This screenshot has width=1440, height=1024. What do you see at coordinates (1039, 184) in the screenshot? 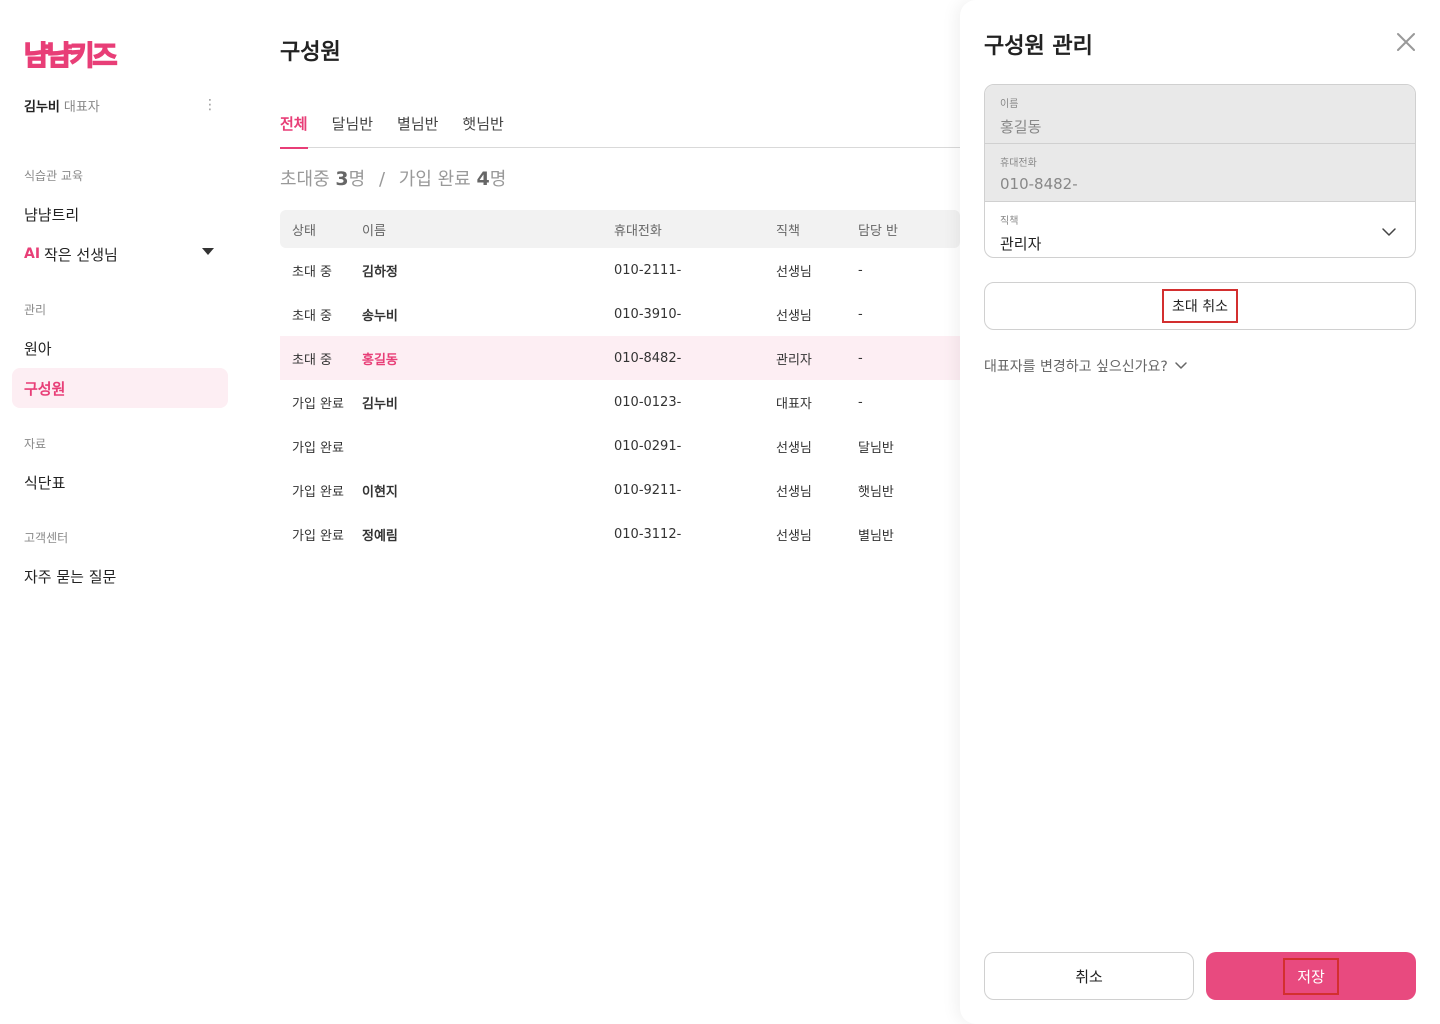
I see `phone-field-value: 010-8482-` at bounding box center [1039, 184].